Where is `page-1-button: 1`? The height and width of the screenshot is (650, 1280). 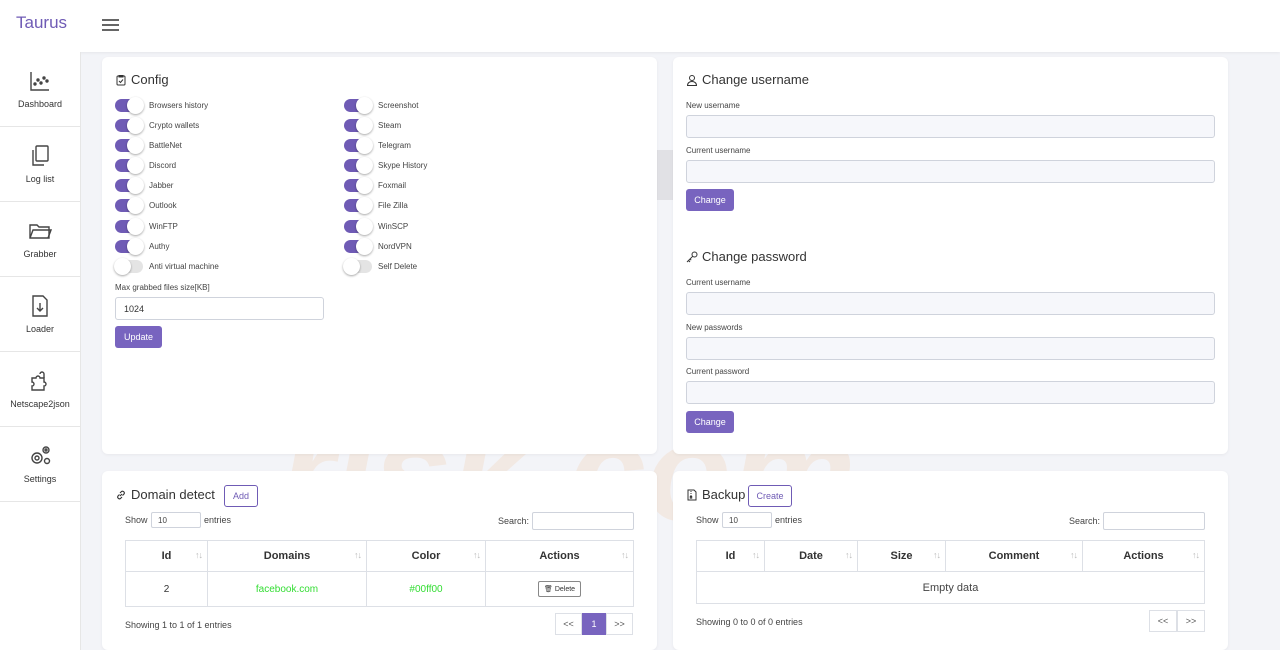 page-1-button: 1 is located at coordinates (594, 624).